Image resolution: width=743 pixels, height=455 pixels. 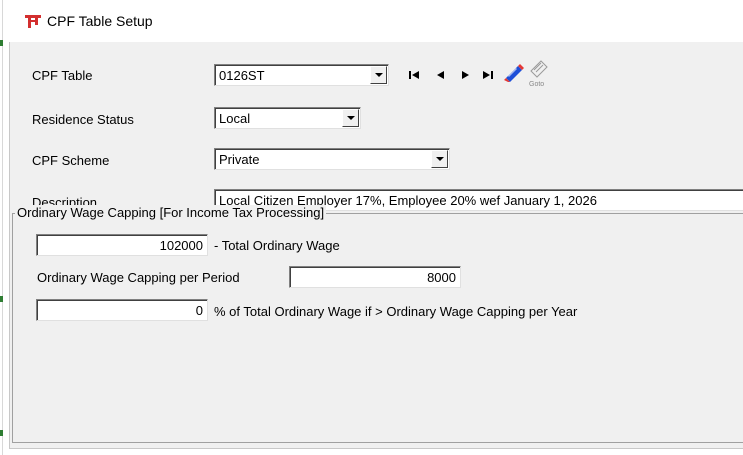 I want to click on cpf-table-label: CPF Table, so click(x=62, y=75).